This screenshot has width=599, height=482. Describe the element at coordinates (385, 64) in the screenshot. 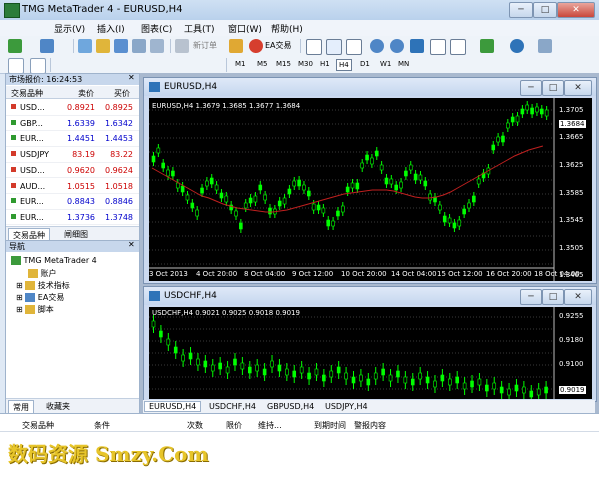

I see `tf-w1: W1` at that location.